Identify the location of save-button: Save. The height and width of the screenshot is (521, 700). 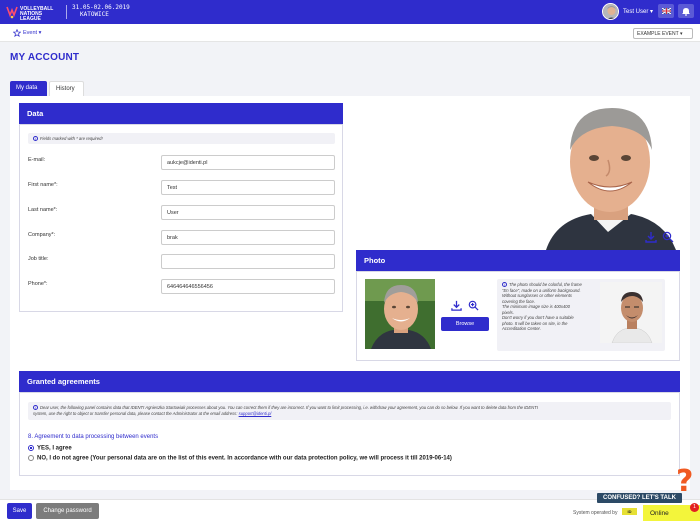
(19, 511).